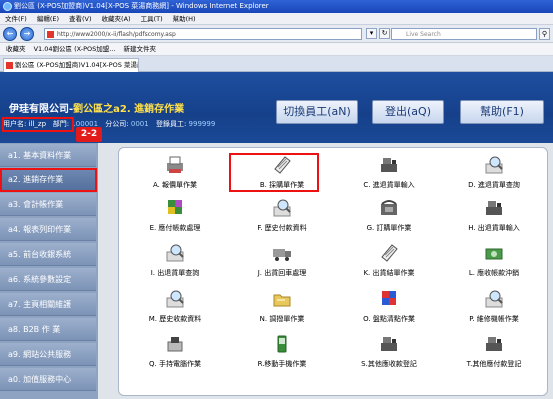 The image size is (553, 399). What do you see at coordinates (48, 304) in the screenshot?
I see `sidebar-item-homepage: a7. 主頁相關維護` at bounding box center [48, 304].